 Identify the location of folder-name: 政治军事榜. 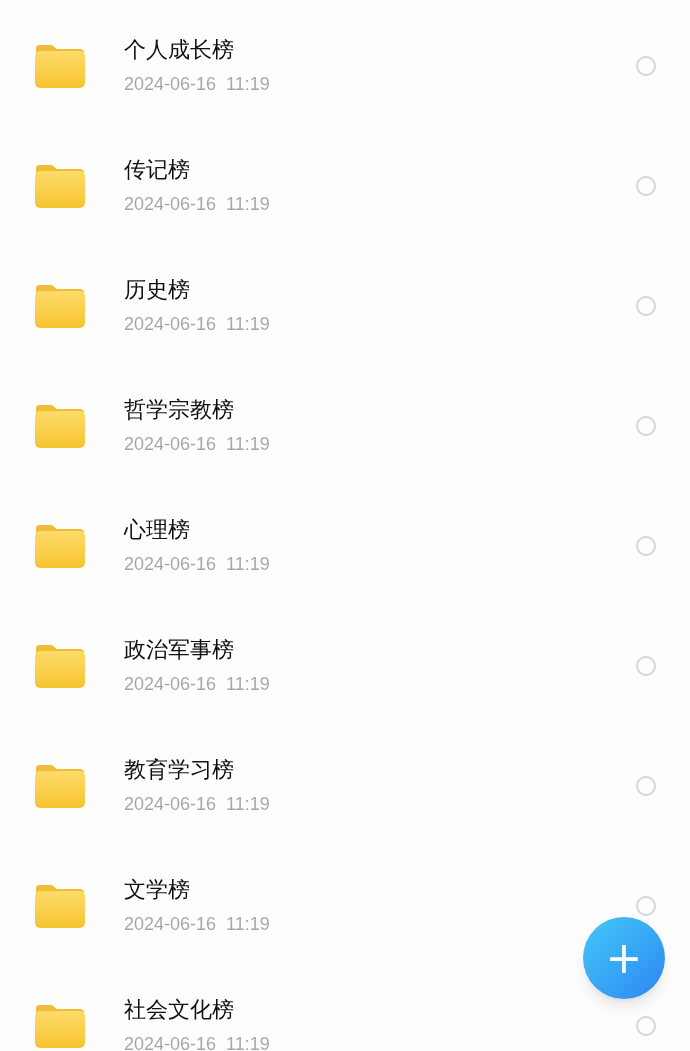
(179, 650).